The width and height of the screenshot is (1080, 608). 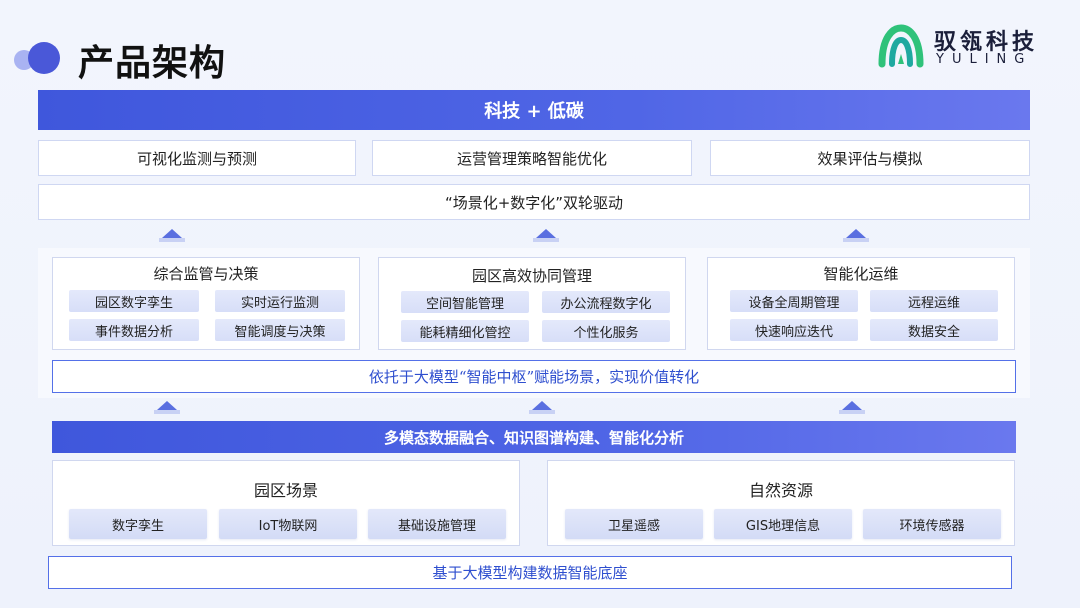 What do you see at coordinates (780, 490) in the screenshot?
I see `module-title: 自然资源` at bounding box center [780, 490].